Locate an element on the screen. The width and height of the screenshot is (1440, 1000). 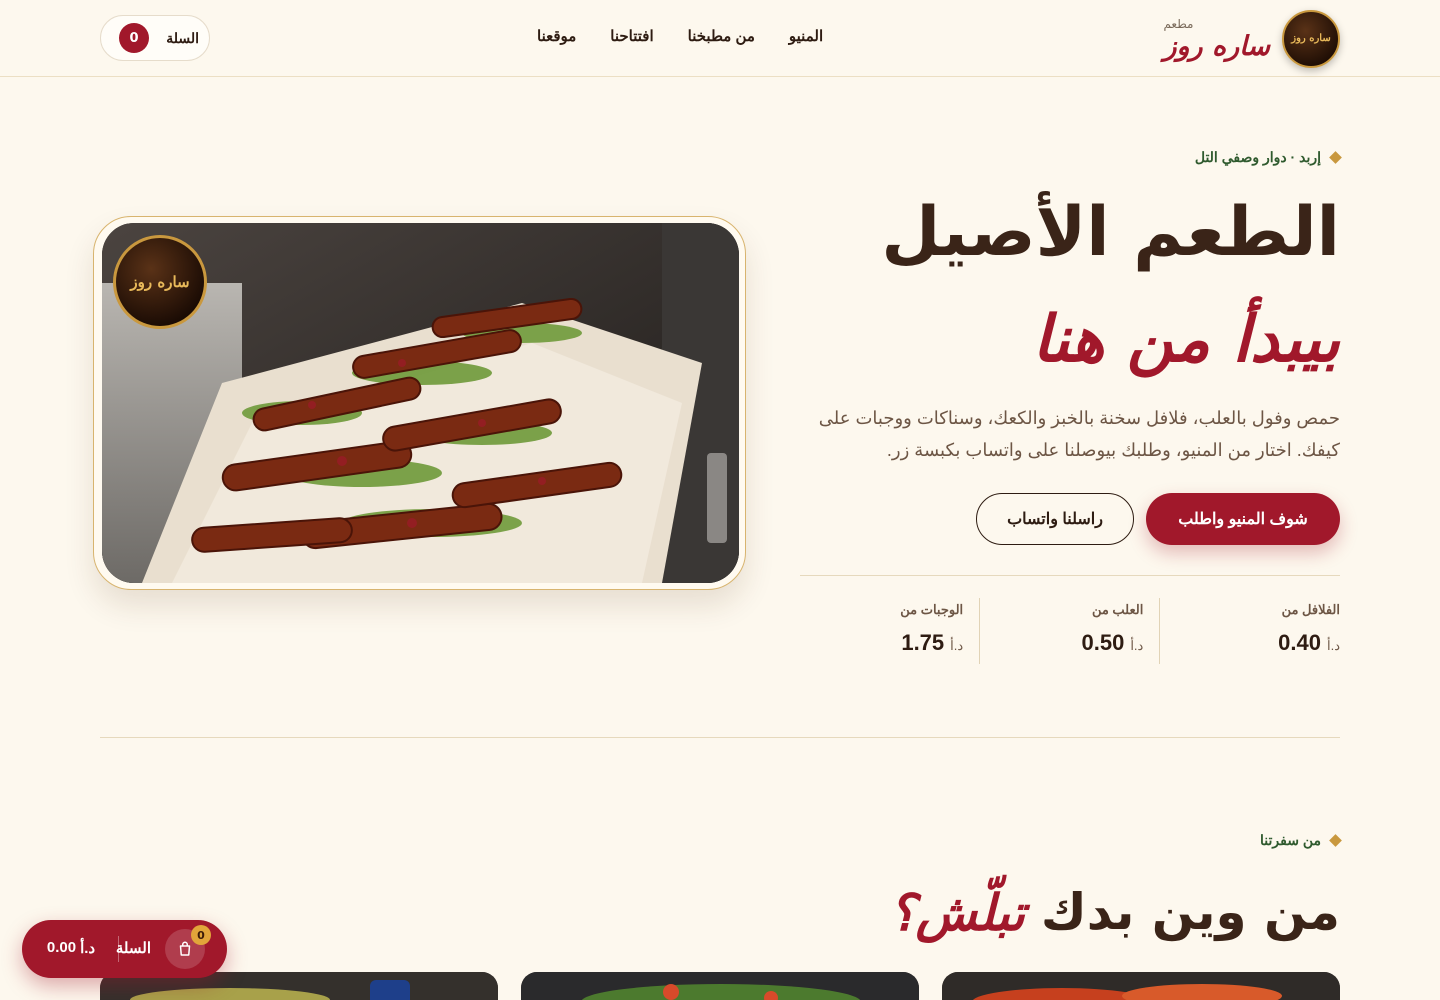
stat-label: الفلافل من is located at coordinates (1310, 609).